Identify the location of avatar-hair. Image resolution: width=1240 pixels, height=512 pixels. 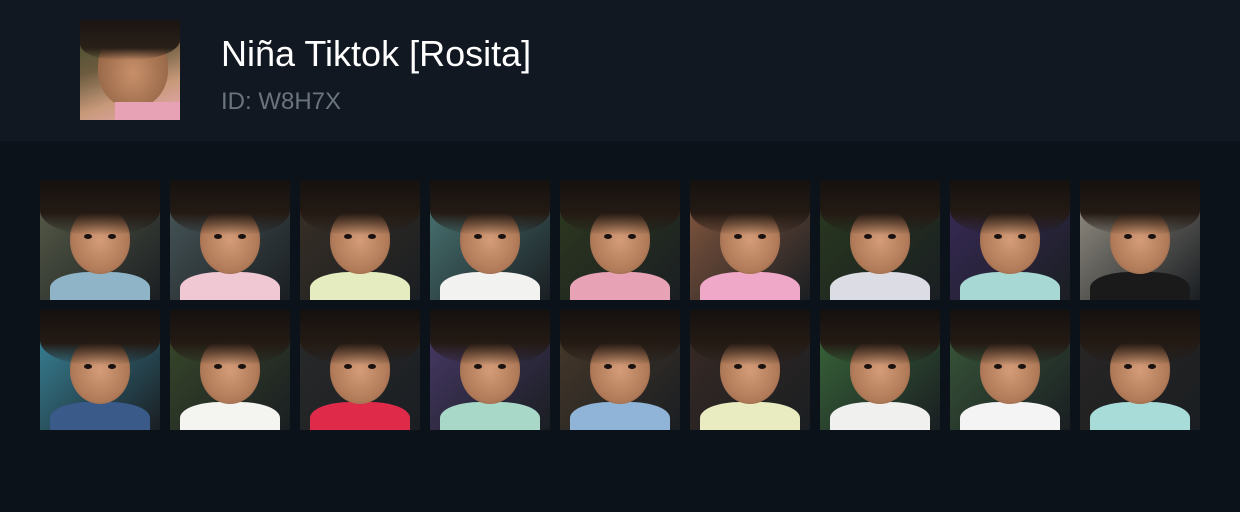
(130, 40).